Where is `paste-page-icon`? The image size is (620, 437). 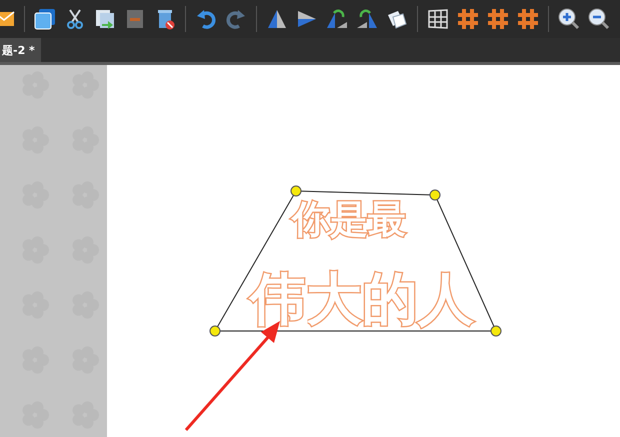 paste-page-icon is located at coordinates (105, 19).